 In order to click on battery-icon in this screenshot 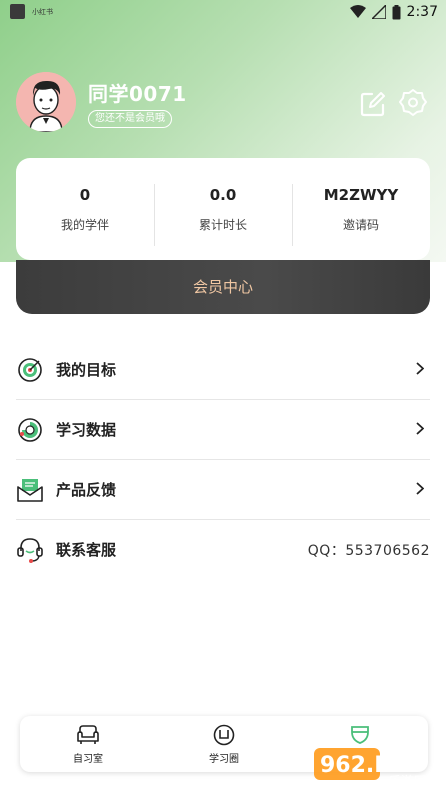, I will do `click(396, 11)`.